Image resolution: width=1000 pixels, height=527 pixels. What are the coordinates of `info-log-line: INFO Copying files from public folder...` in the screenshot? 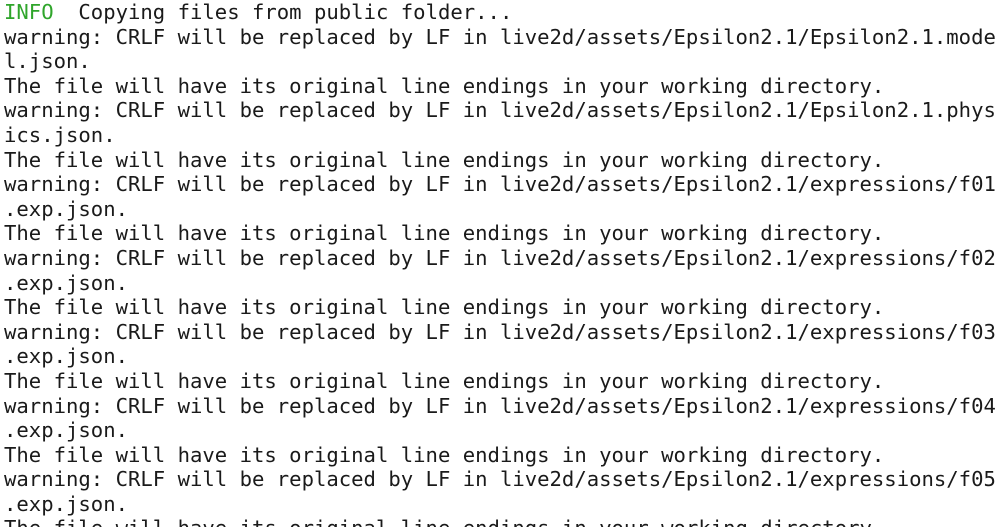 It's located at (502, 12).